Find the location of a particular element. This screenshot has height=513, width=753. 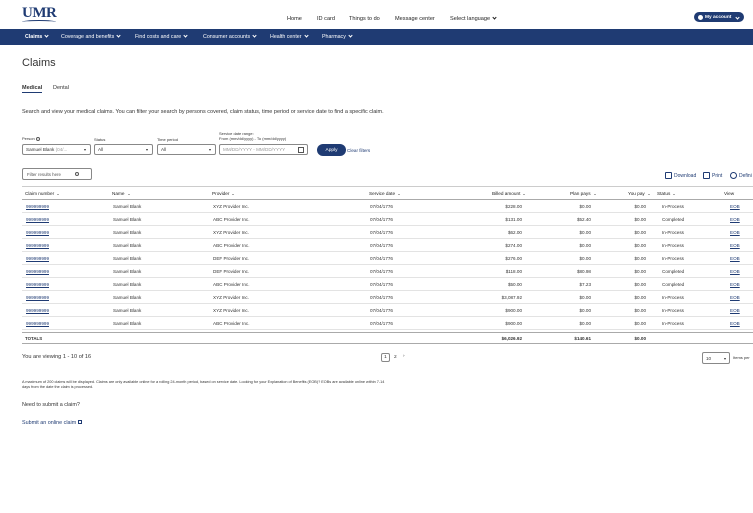

tab-dental: Dental is located at coordinates (61, 88).